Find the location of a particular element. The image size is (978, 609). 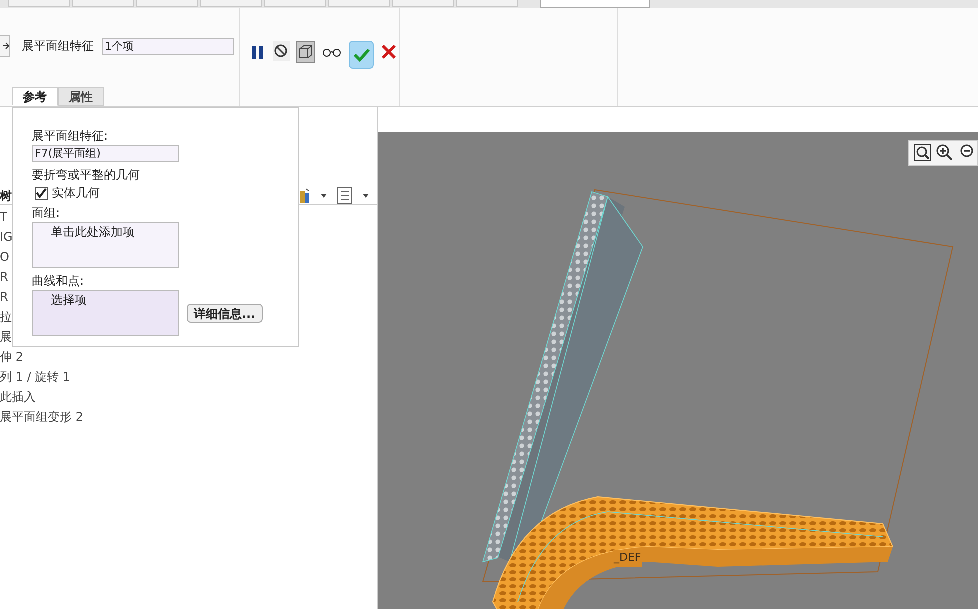

csys-label: _DEF is located at coordinates (627, 558).